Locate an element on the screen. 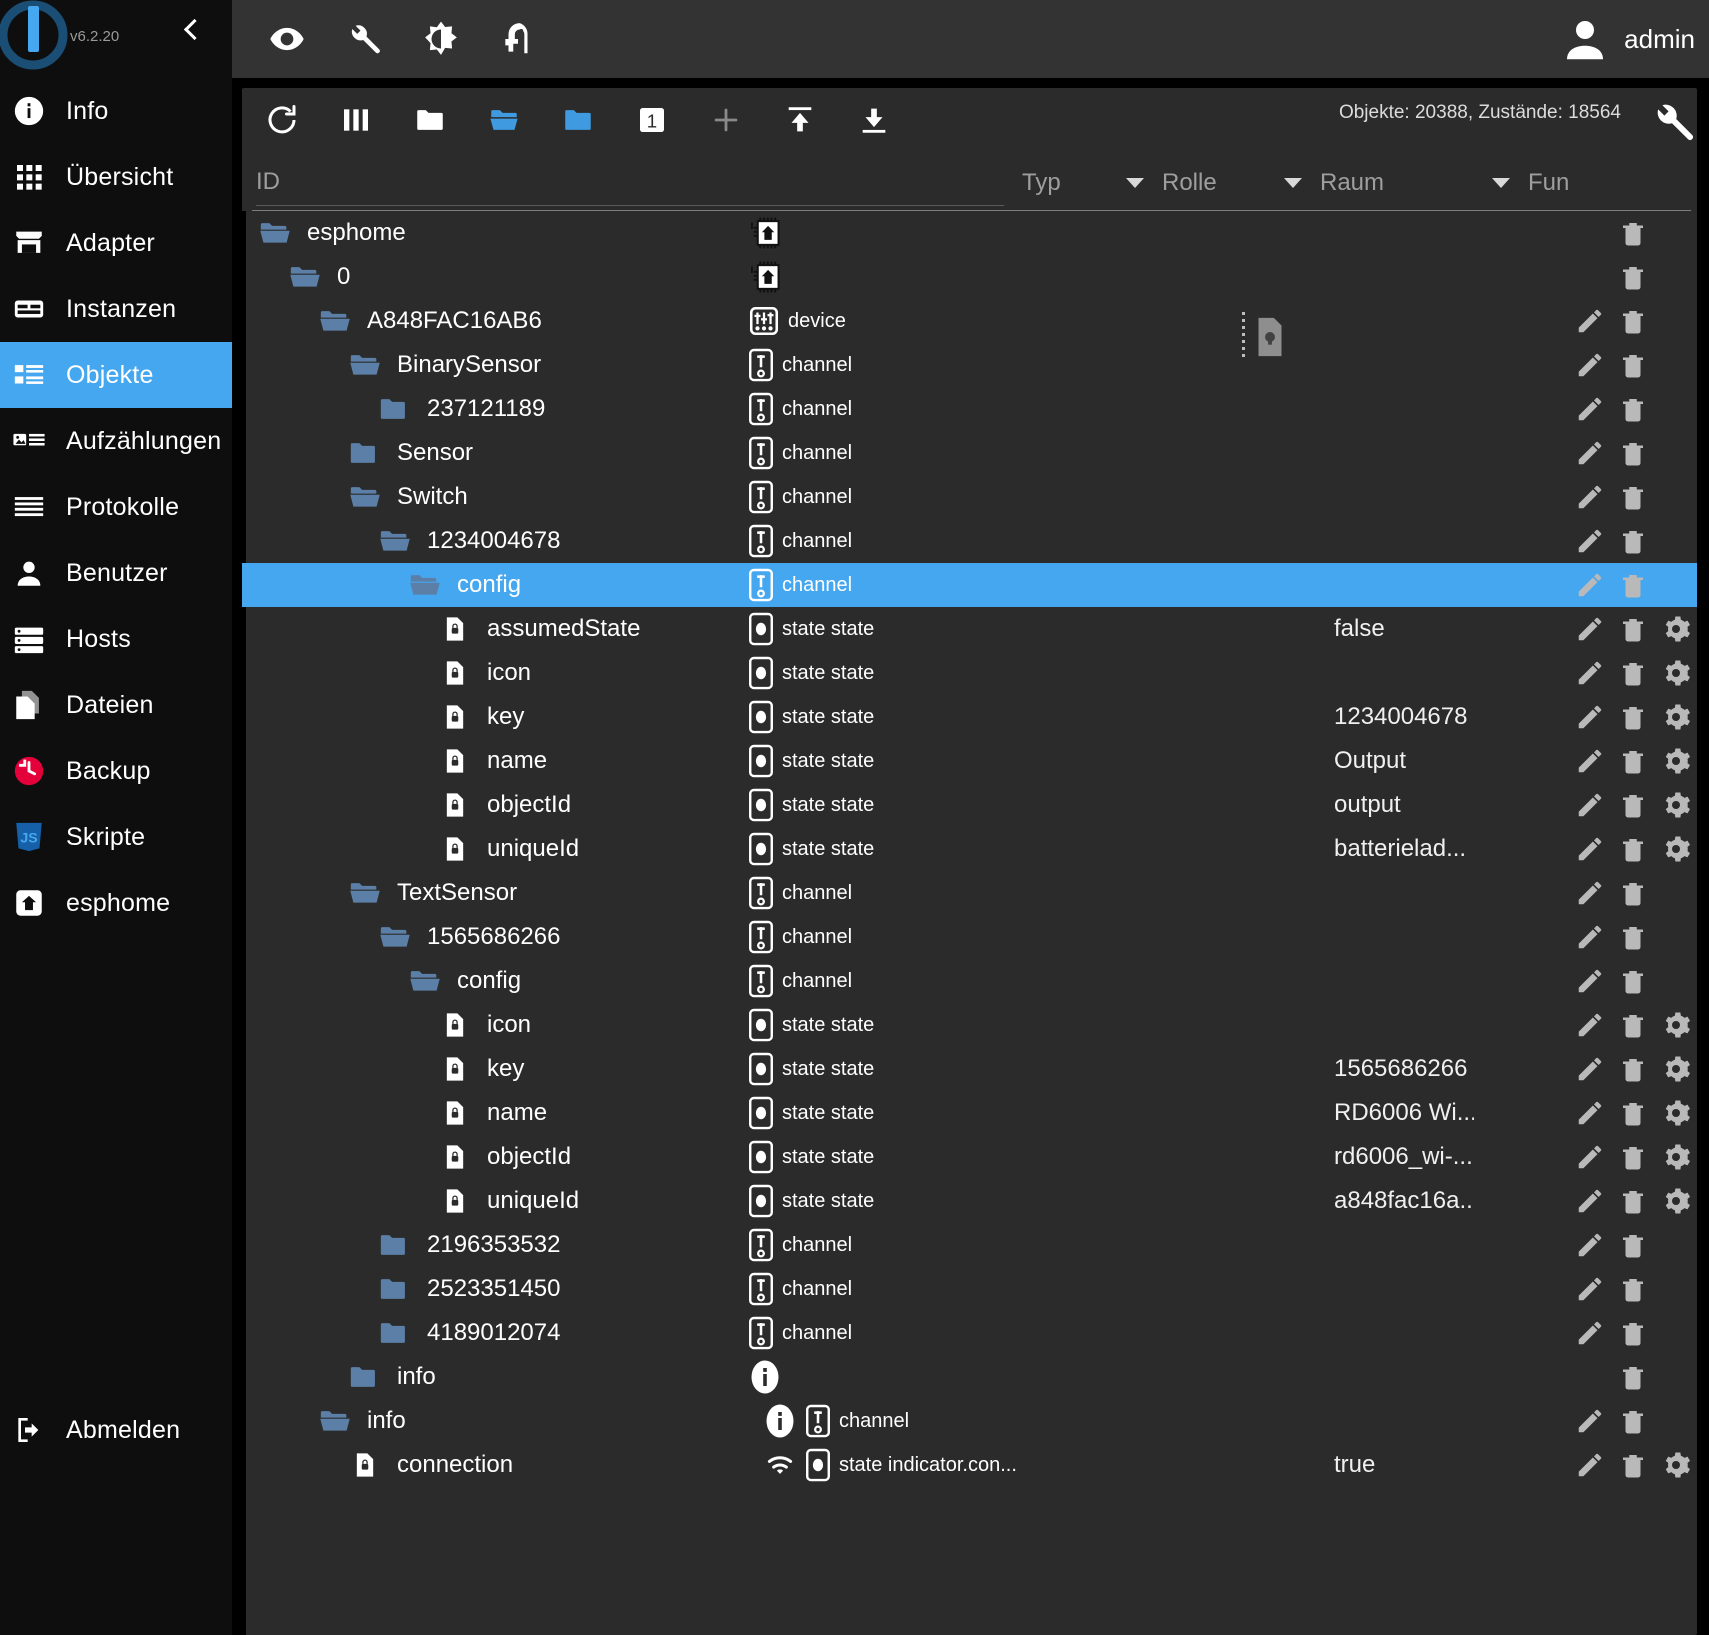 The image size is (1709, 1635). filter-rolle-select: Rolle is located at coordinates (1232, 183).